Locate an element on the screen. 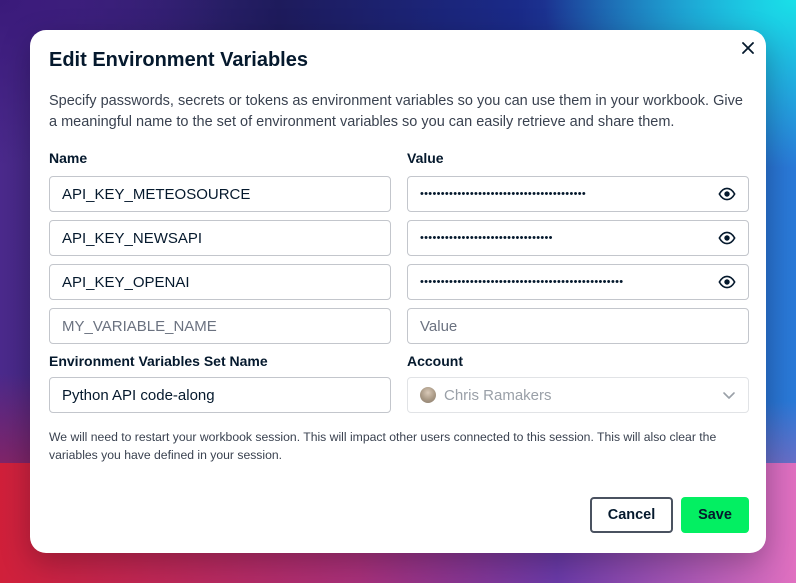 The height and width of the screenshot is (583, 796). set-name-value: Python API code-along is located at coordinates (138, 395).